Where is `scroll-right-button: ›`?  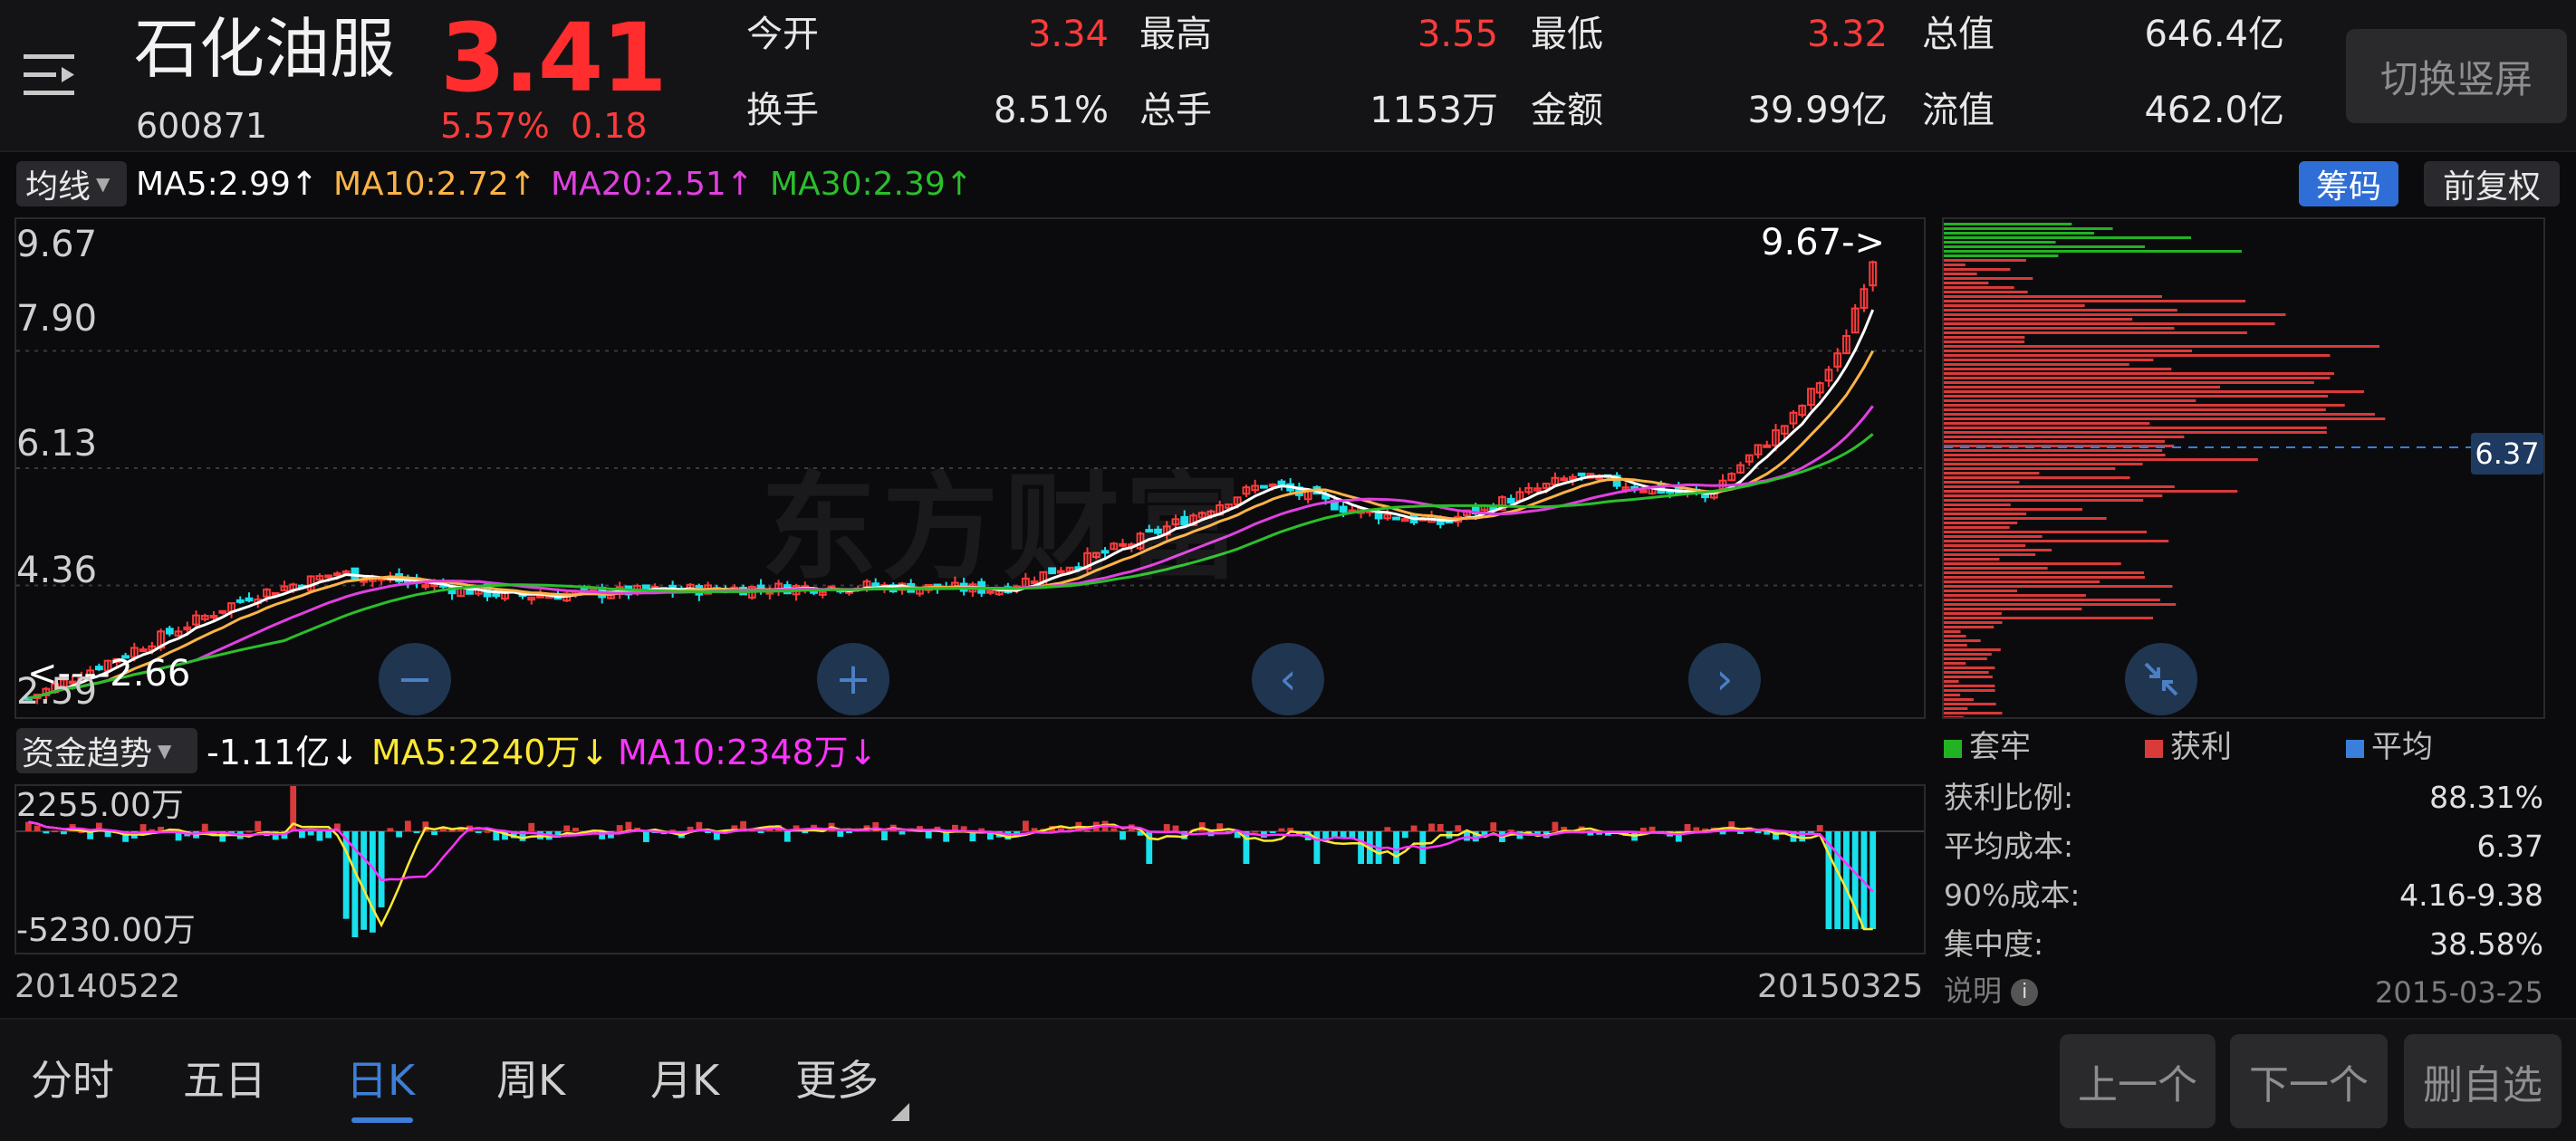 scroll-right-button: › is located at coordinates (1724, 679).